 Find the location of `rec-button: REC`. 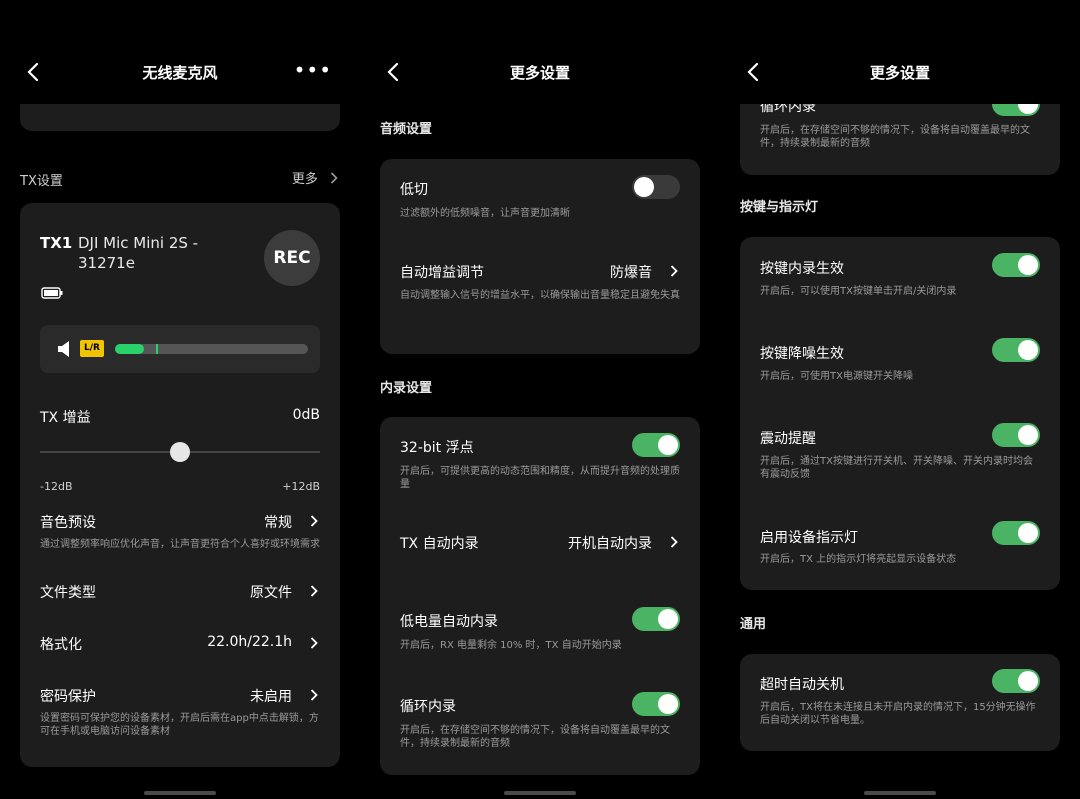

rec-button: REC is located at coordinates (292, 258).